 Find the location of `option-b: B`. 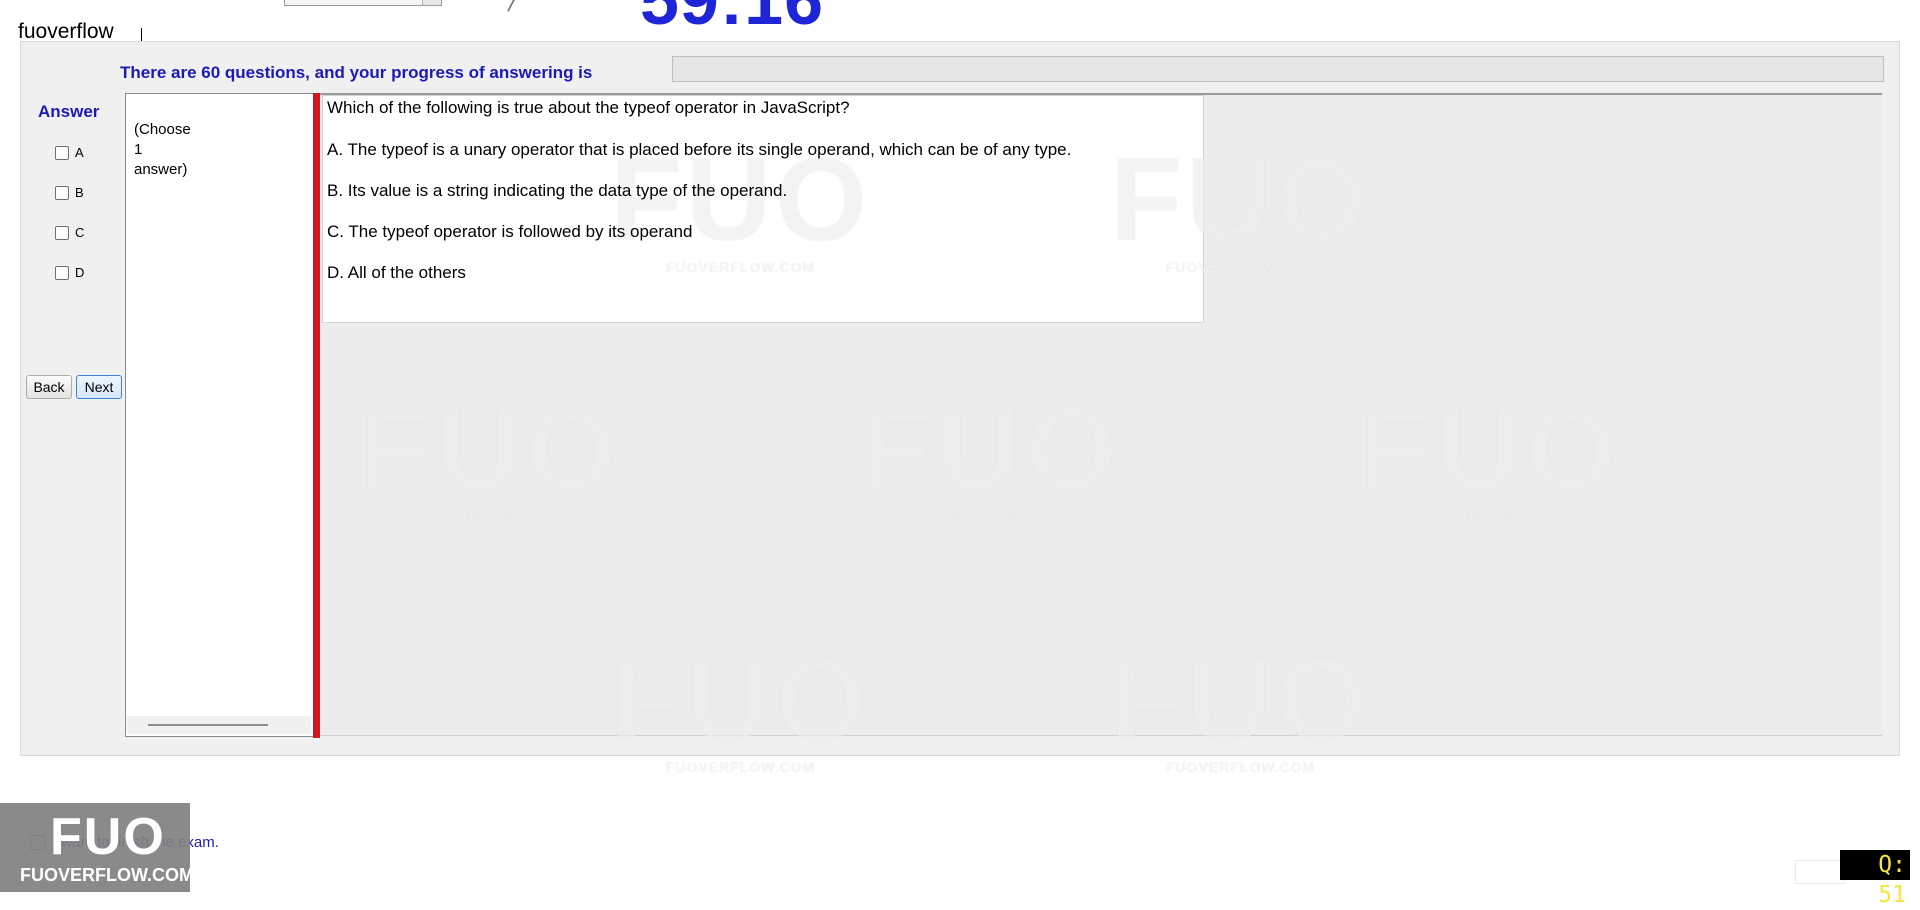

option-b: B is located at coordinates (69, 192).